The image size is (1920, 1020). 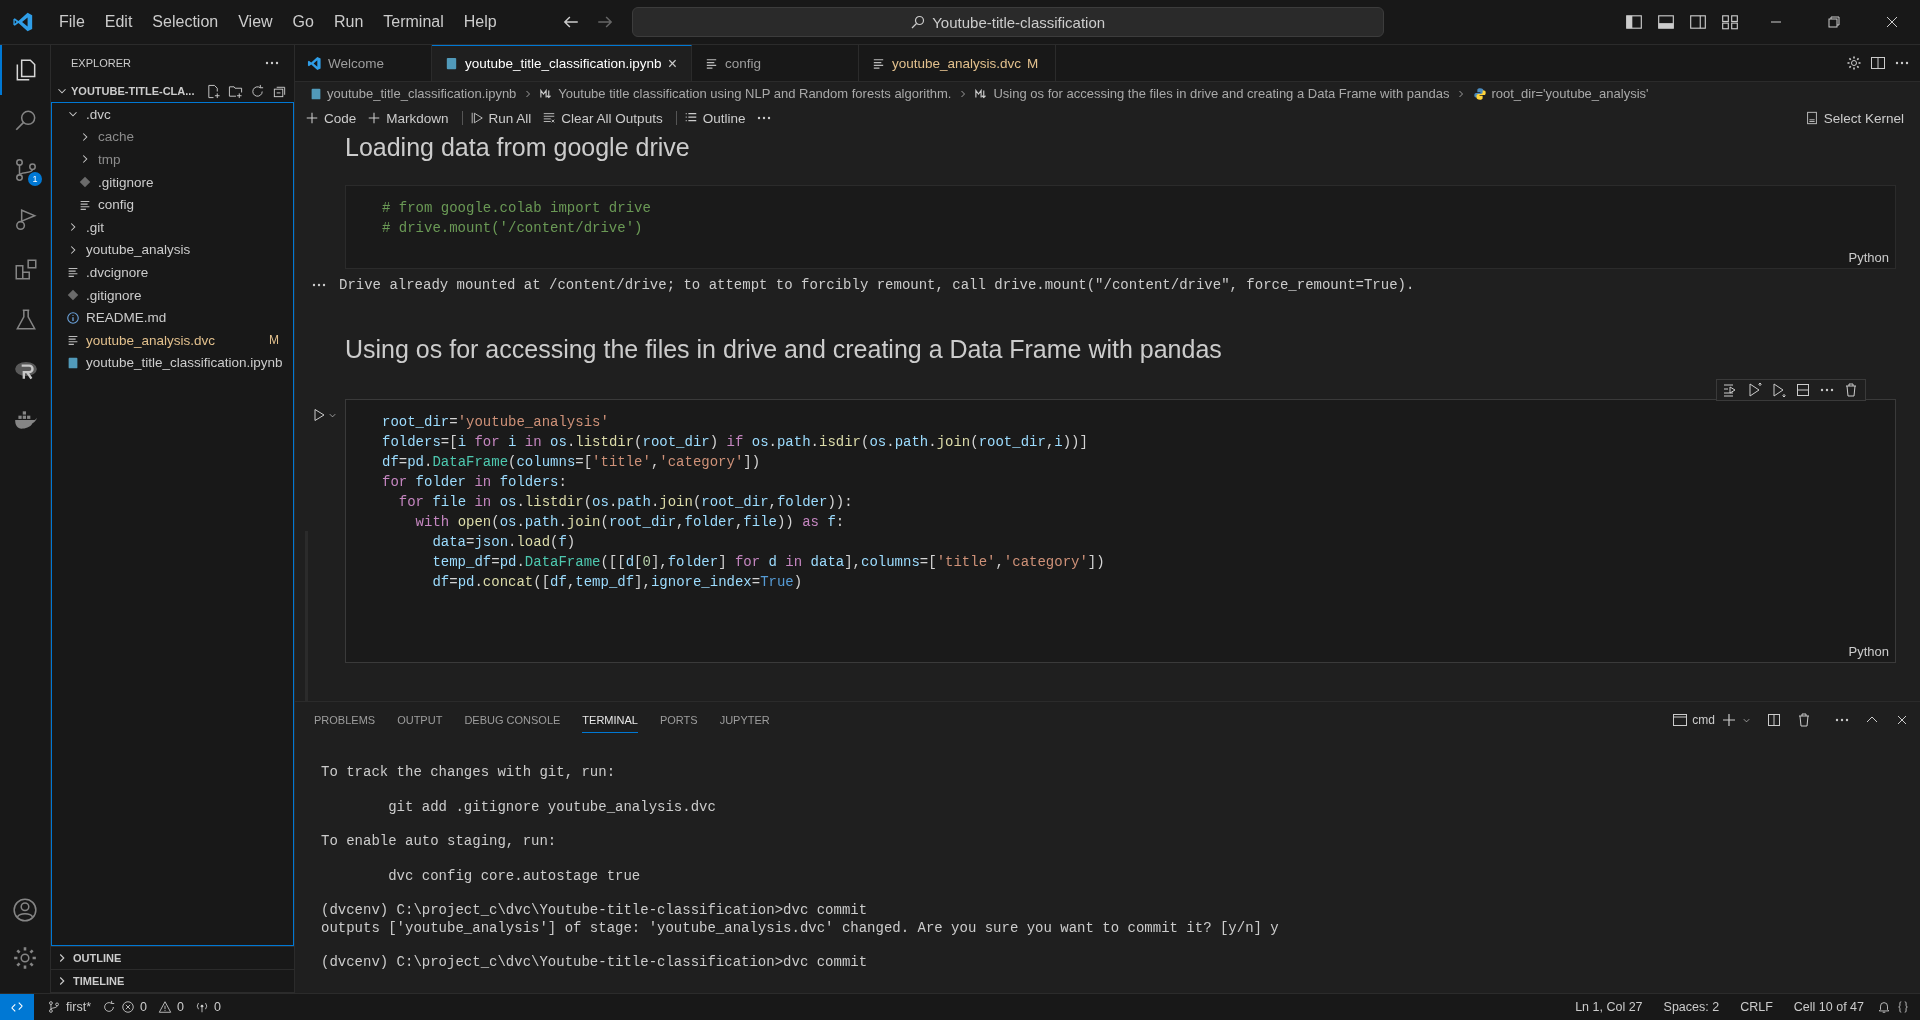 I want to click on status-bar-item: CRLF, so click(x=1756, y=1007).